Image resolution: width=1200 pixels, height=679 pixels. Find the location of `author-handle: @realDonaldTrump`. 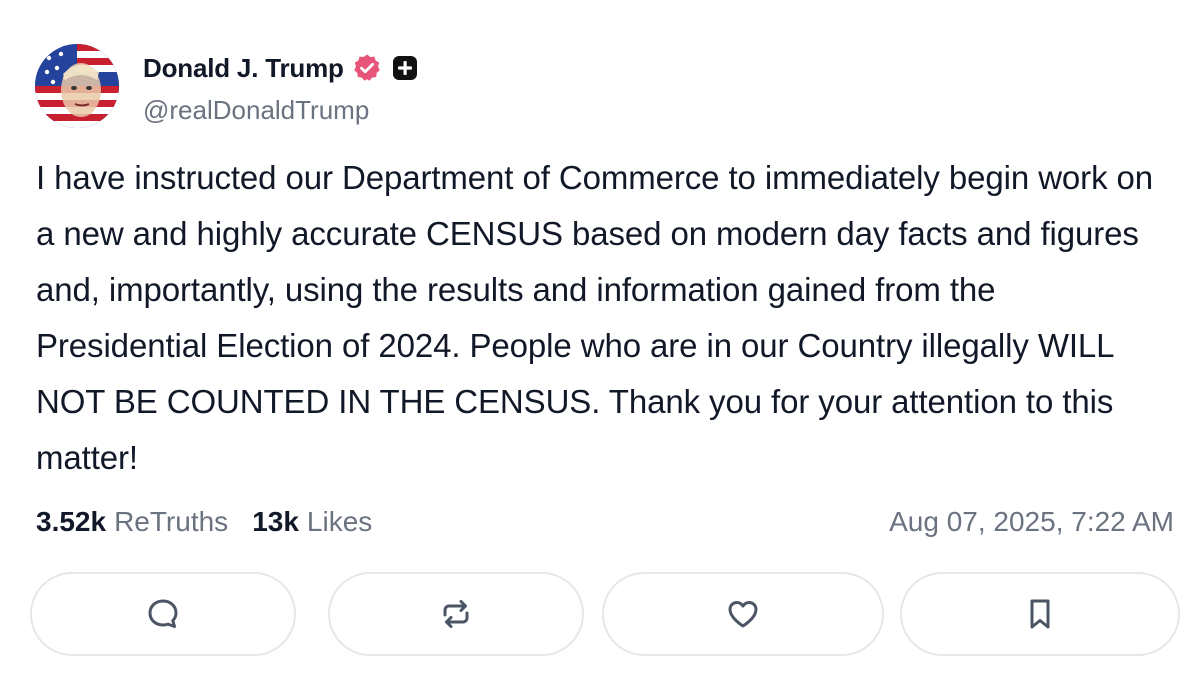

author-handle: @realDonaldTrump is located at coordinates (256, 110).